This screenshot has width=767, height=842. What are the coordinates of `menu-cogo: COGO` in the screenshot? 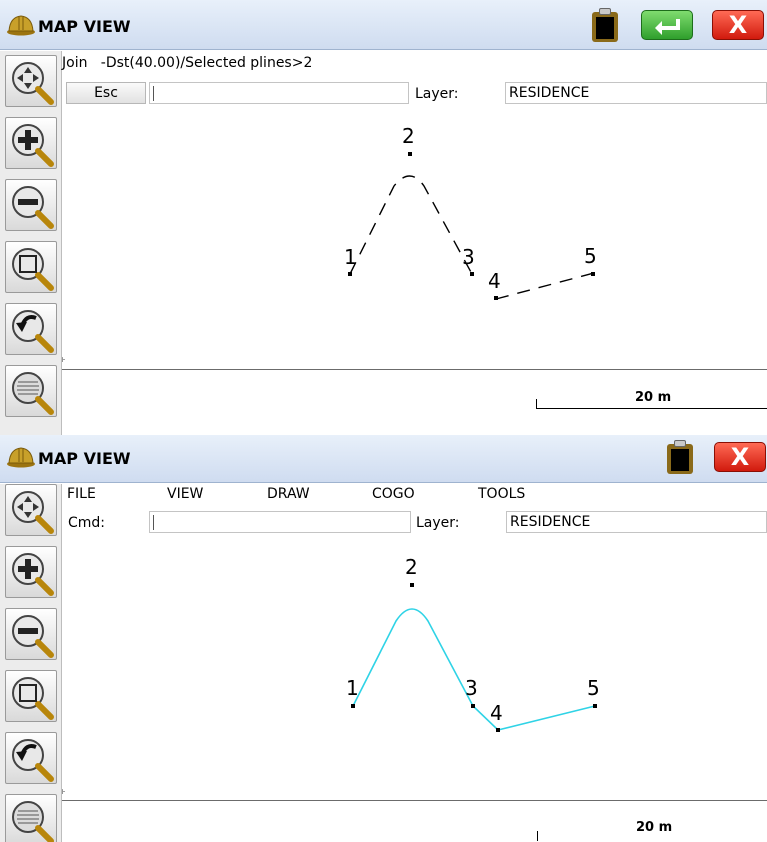 It's located at (393, 494).